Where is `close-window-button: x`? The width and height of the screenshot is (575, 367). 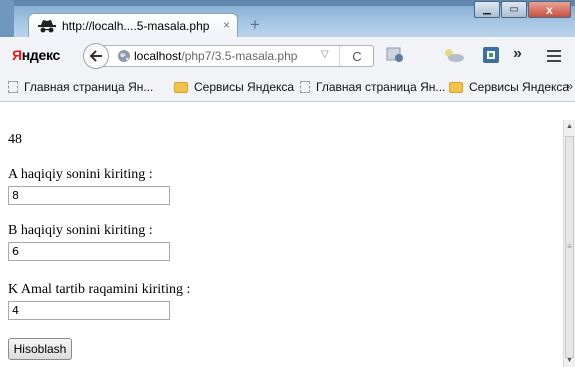 close-window-button: x is located at coordinates (549, 9).